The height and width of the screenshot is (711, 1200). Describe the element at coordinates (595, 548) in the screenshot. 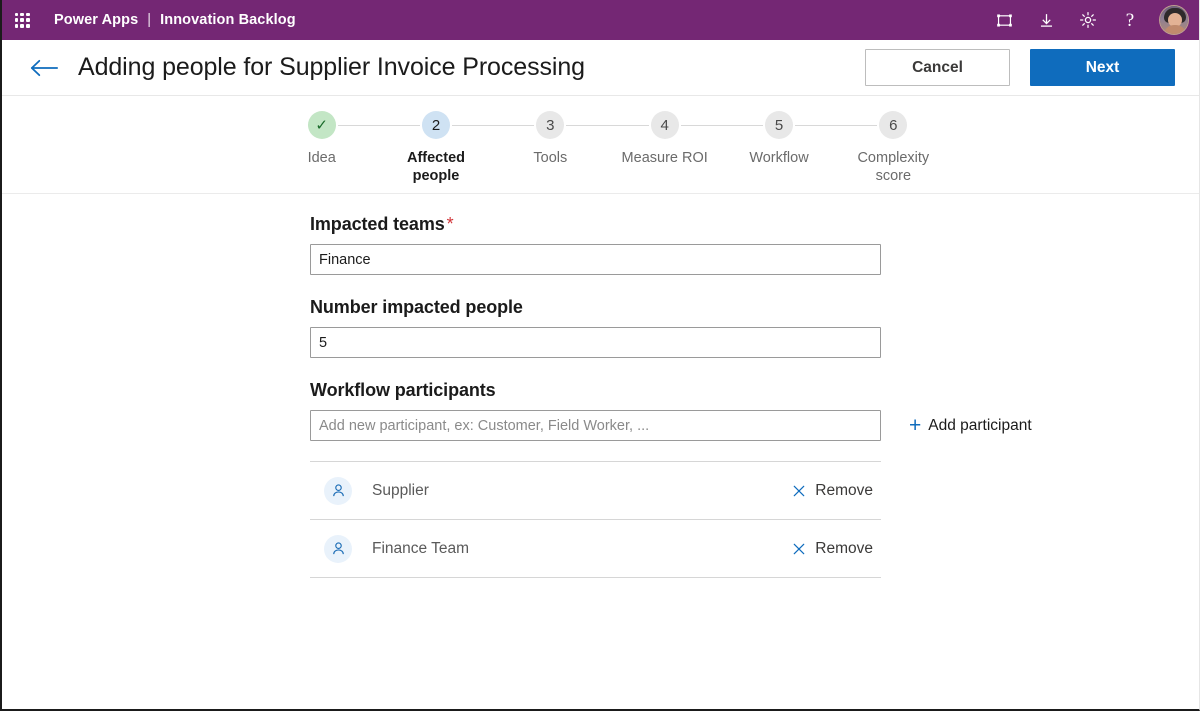

I see `table-row: Finance Team Remove` at that location.